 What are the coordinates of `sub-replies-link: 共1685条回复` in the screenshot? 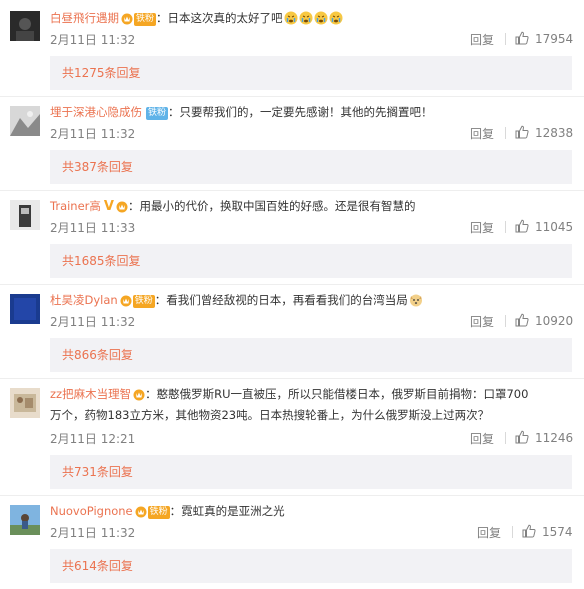 It's located at (311, 261).